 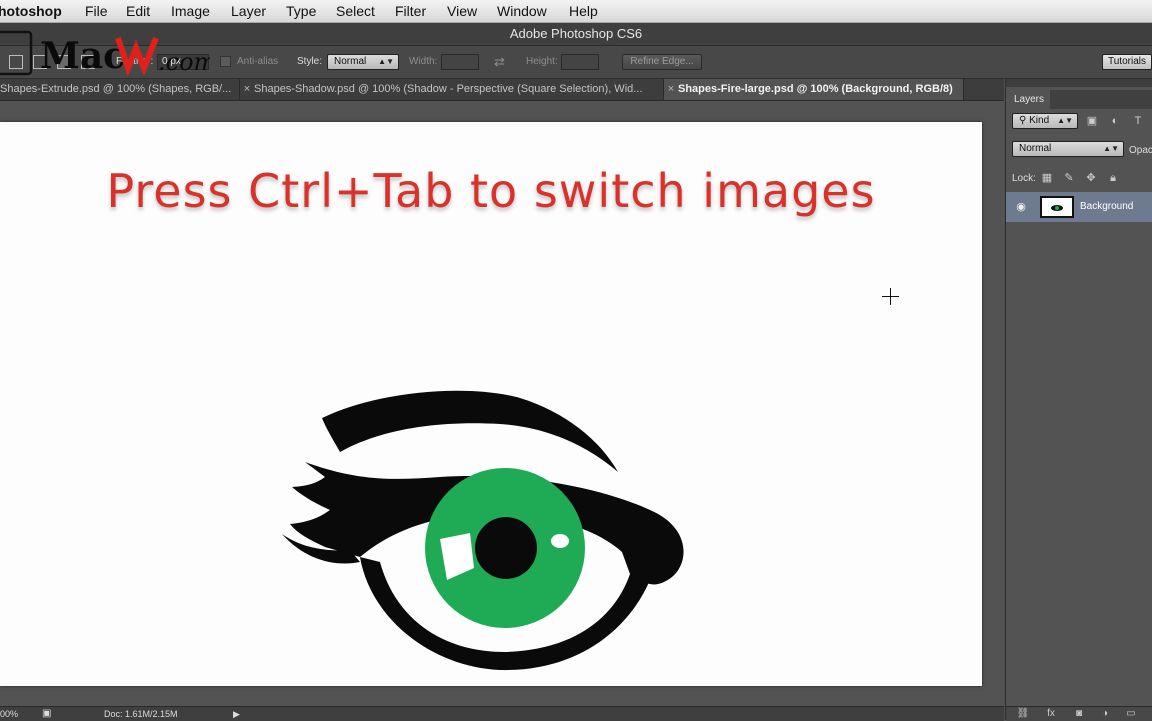 What do you see at coordinates (1021, 207) in the screenshot?
I see `visibility-eye-icon: ◉` at bounding box center [1021, 207].